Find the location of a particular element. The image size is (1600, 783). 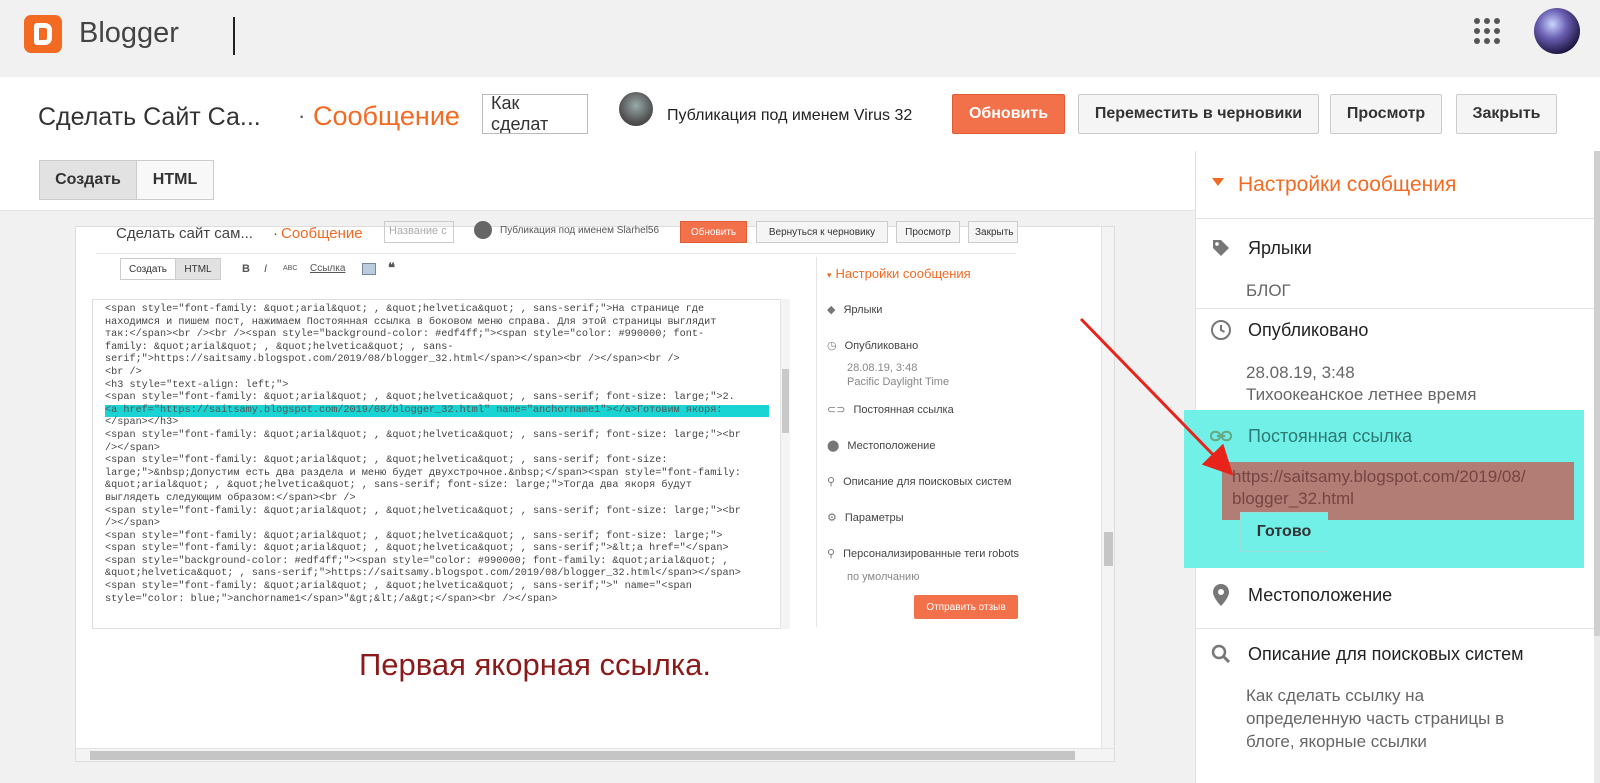

update-button: Обновить is located at coordinates (1008, 114).